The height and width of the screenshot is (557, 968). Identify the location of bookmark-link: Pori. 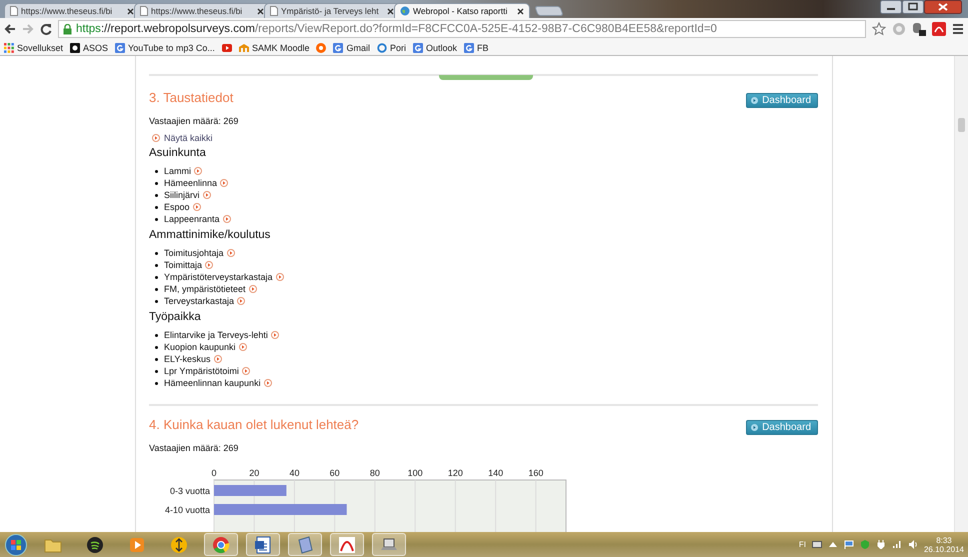
(391, 47).